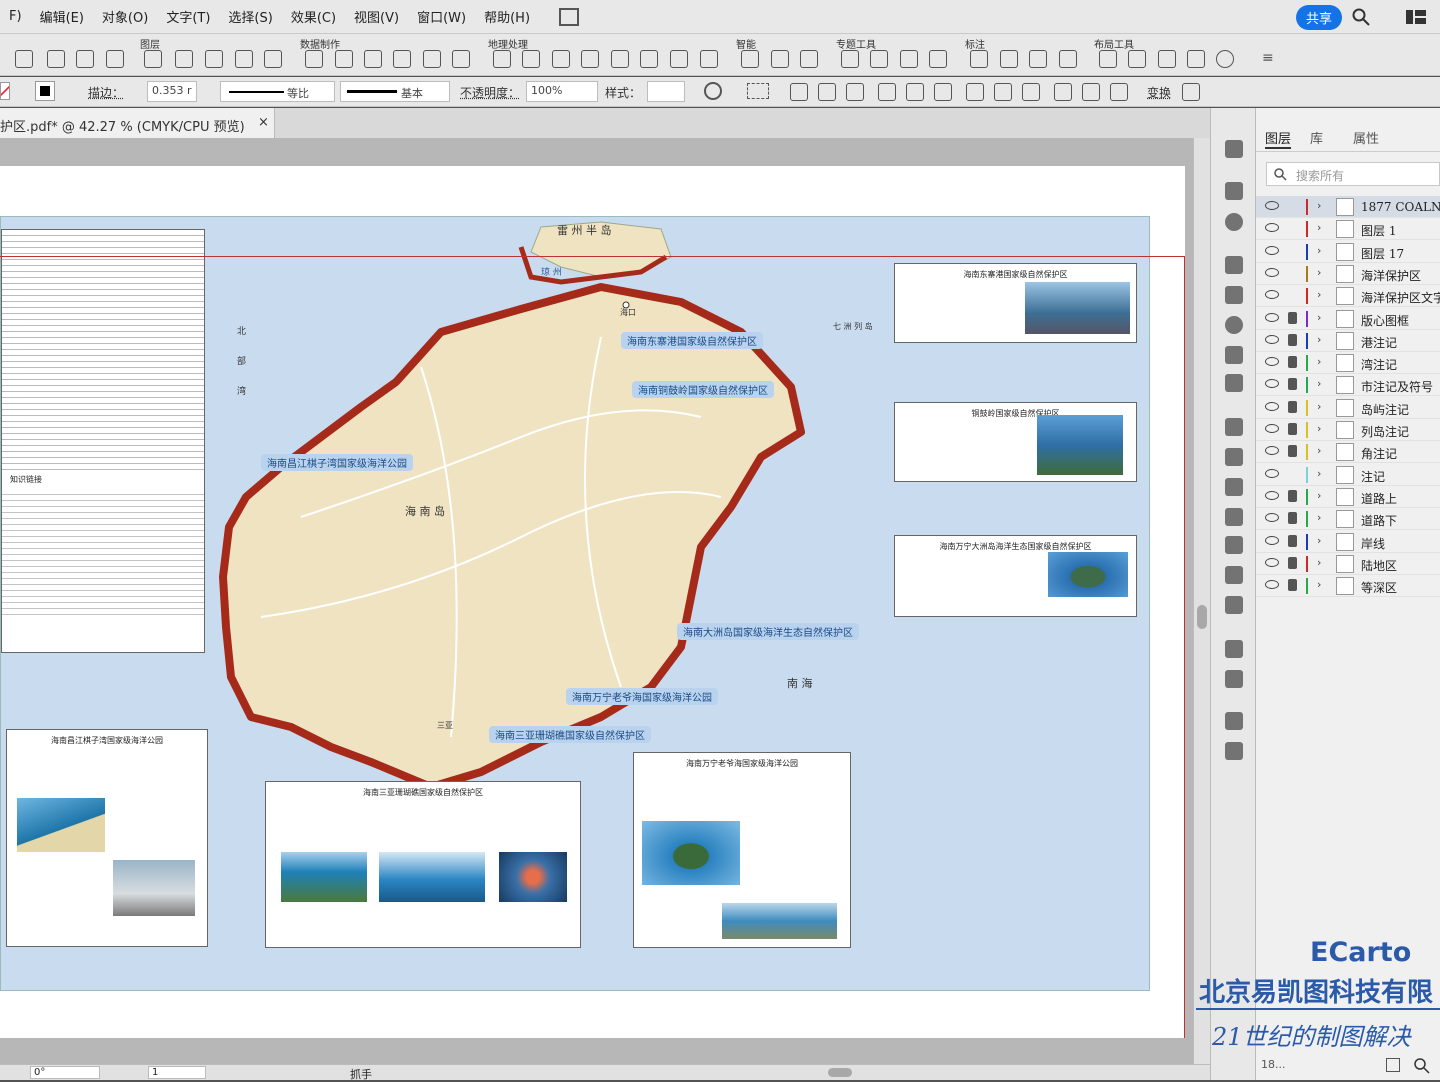 The height and width of the screenshot is (1082, 1440). I want to click on rotation-input: 0°, so click(65, 1072).